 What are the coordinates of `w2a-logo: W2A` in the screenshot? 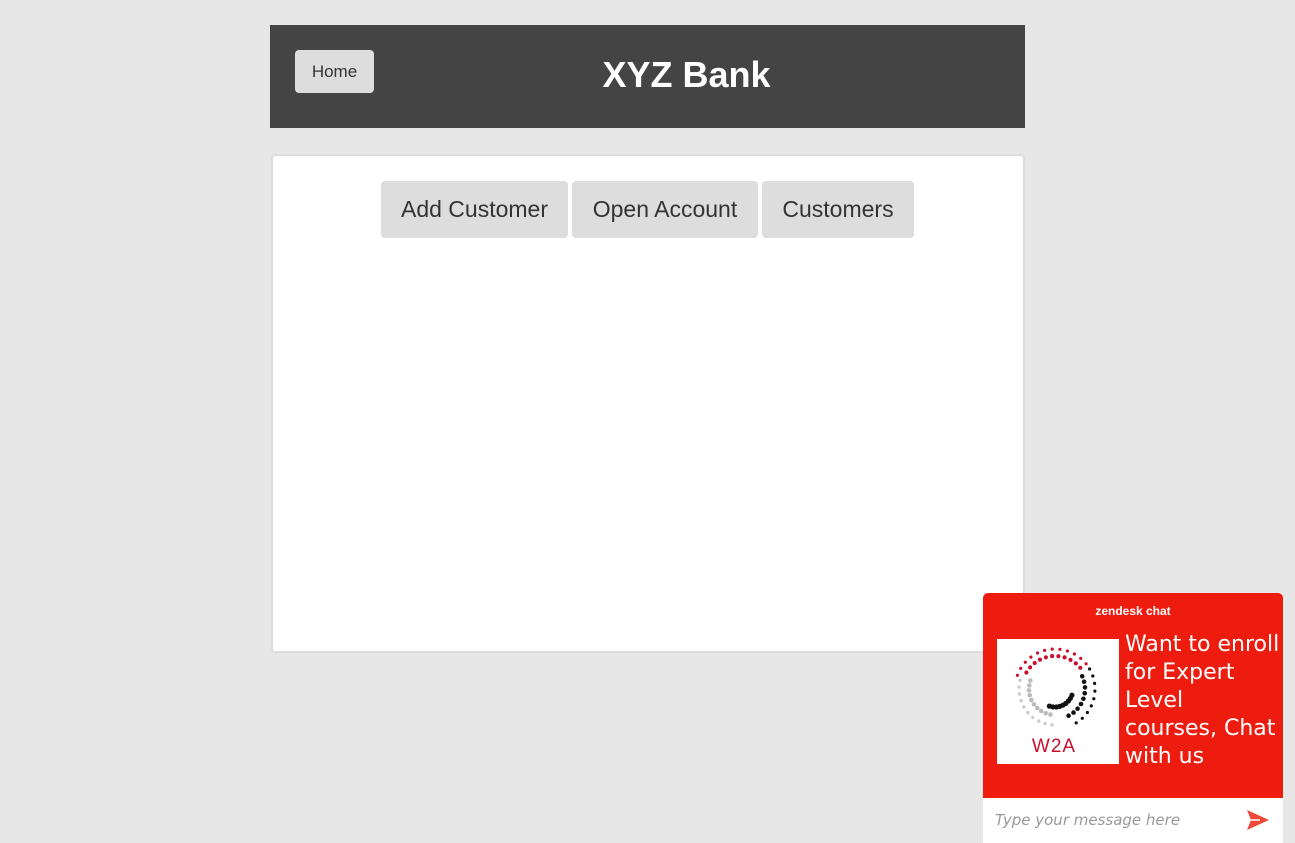 It's located at (1058, 701).